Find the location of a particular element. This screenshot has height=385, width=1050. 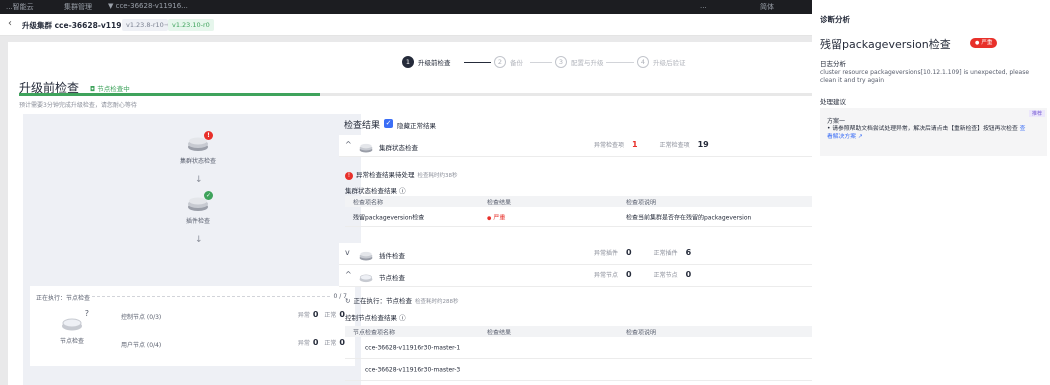

step-number: 2 is located at coordinates (500, 62).